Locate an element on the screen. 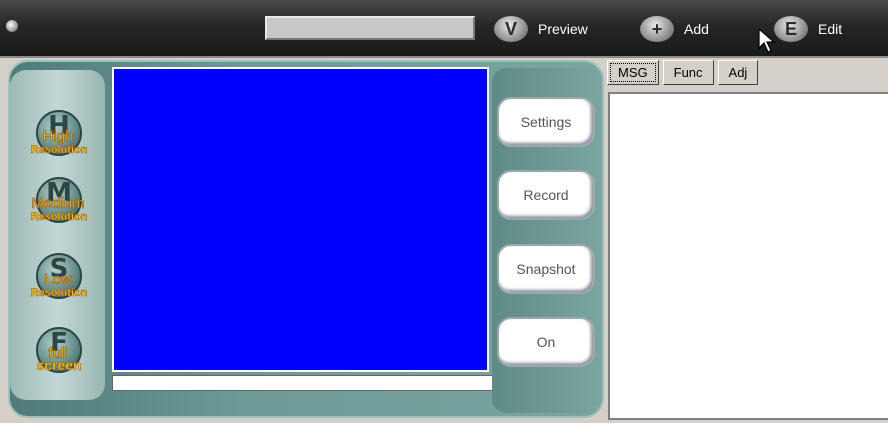 The width and height of the screenshot is (888, 423). edit-icon: E is located at coordinates (791, 29).